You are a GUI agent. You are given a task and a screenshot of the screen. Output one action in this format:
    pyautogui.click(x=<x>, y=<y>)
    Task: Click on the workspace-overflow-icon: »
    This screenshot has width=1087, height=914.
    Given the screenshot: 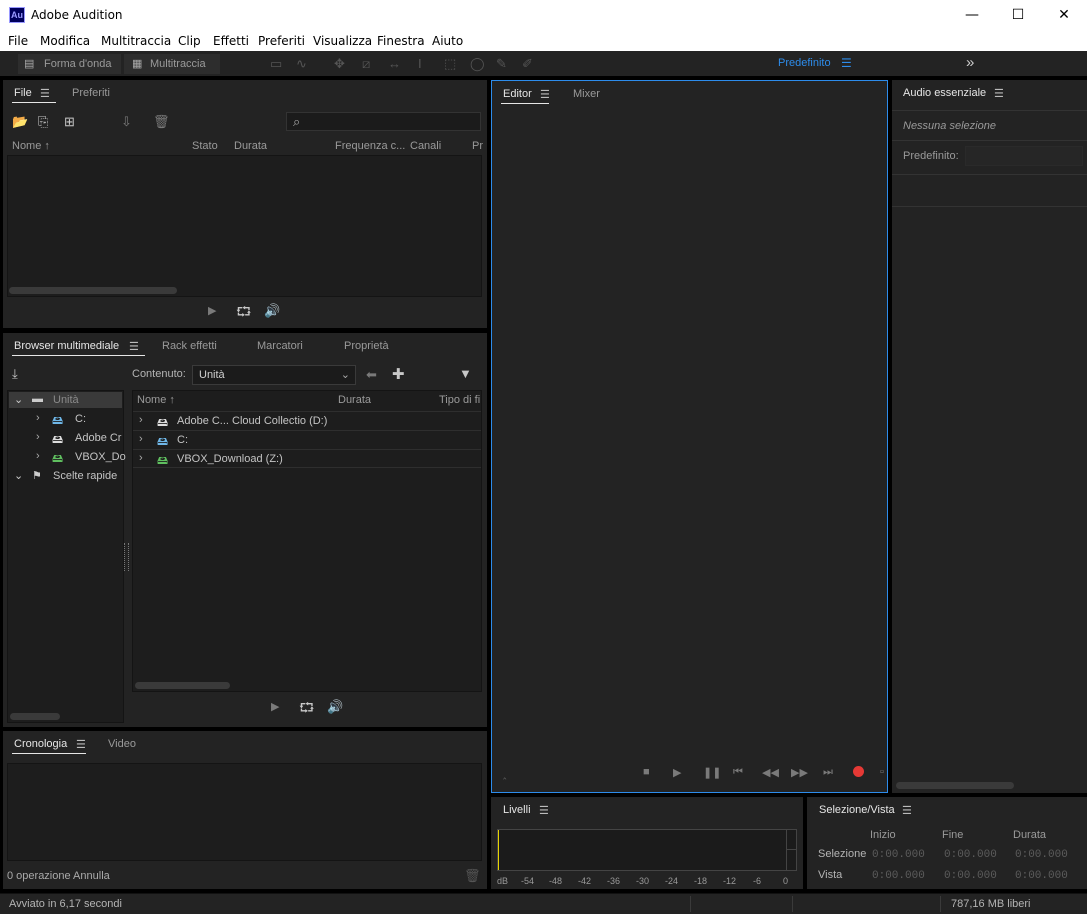 What is the action you would take?
    pyautogui.click(x=970, y=62)
    